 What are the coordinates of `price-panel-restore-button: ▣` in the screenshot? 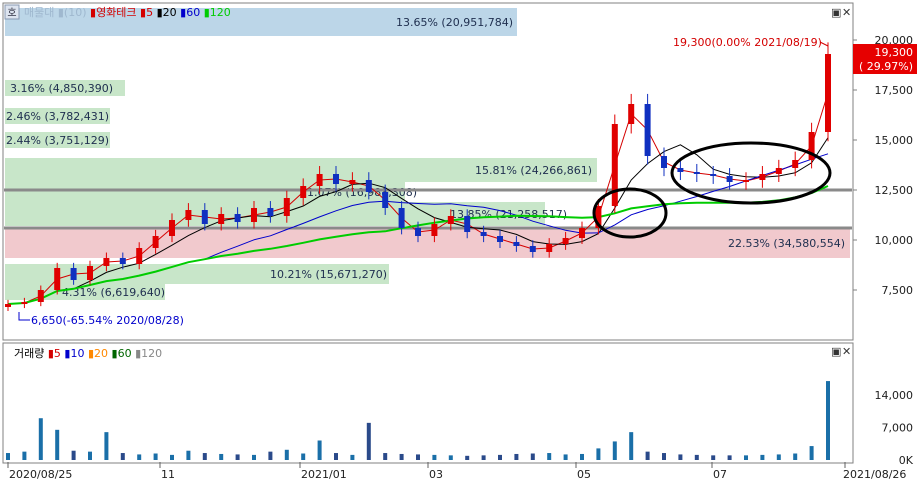 It's located at (836, 12).